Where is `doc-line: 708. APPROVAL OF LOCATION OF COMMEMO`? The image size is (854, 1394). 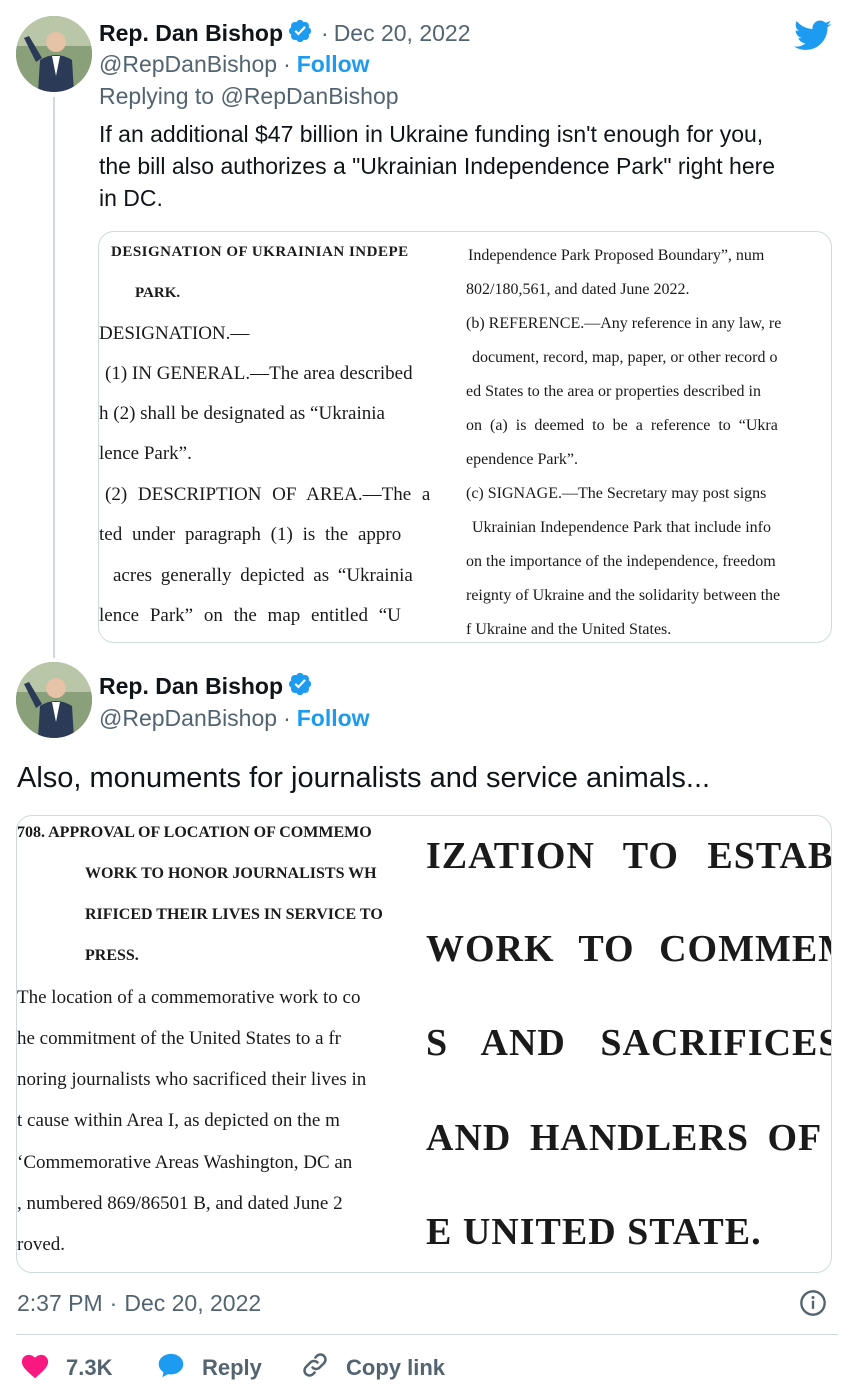
doc-line: 708. APPROVAL OF LOCATION OF COMMEMO is located at coordinates (194, 832).